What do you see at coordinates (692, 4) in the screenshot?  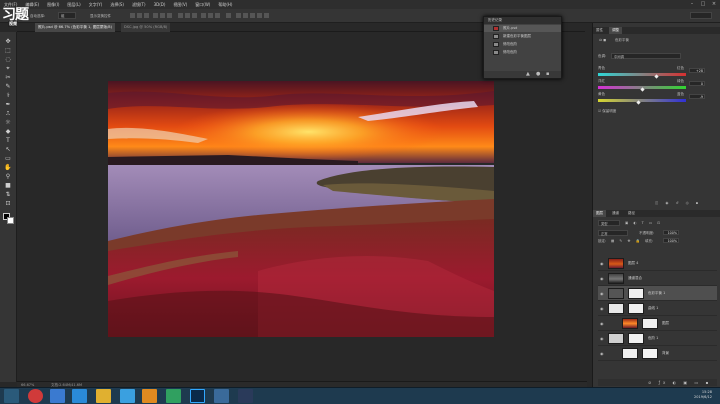 I see `minimize-icon: –` at bounding box center [692, 4].